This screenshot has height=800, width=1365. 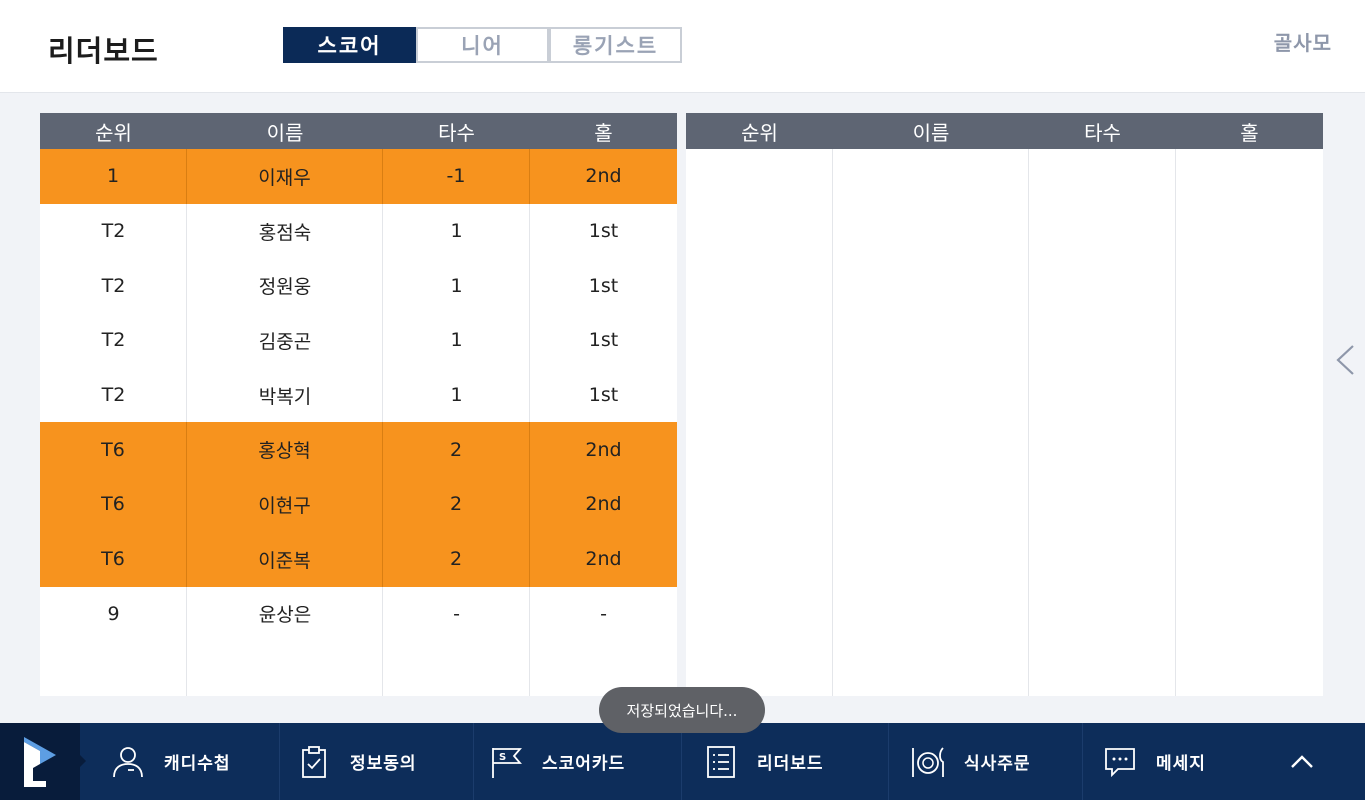 I want to click on page-title: 리더보드, so click(x=103, y=51).